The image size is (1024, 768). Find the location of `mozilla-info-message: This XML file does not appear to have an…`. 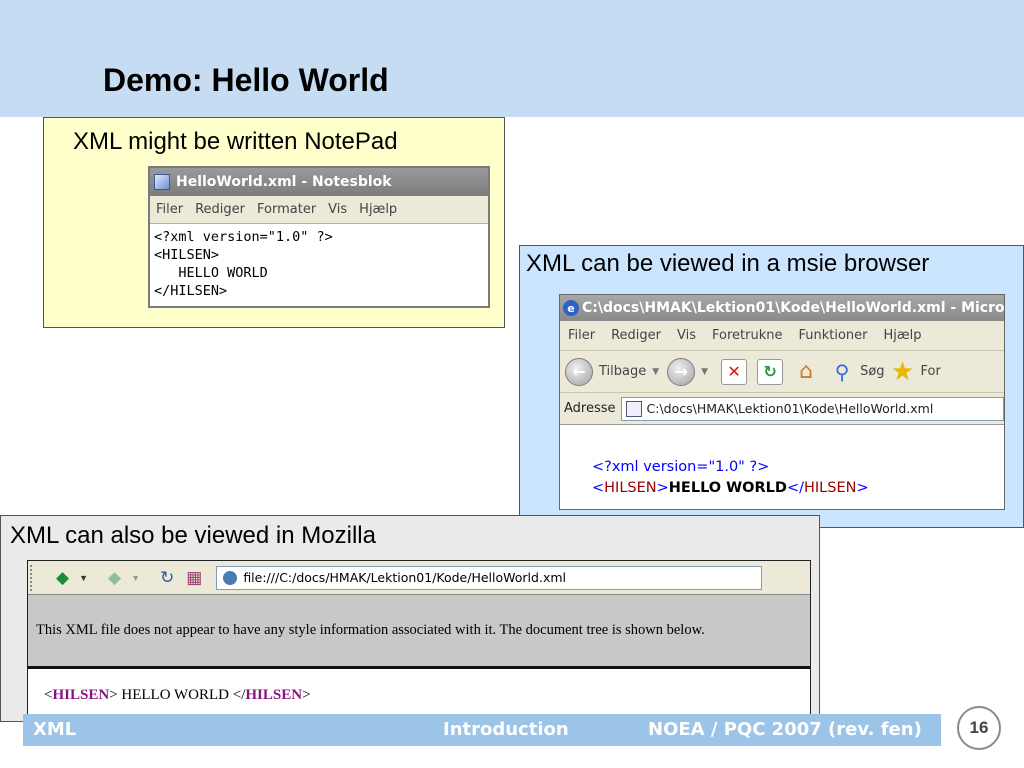

mozilla-info-message: This XML file does not appear to have an… is located at coordinates (370, 630).